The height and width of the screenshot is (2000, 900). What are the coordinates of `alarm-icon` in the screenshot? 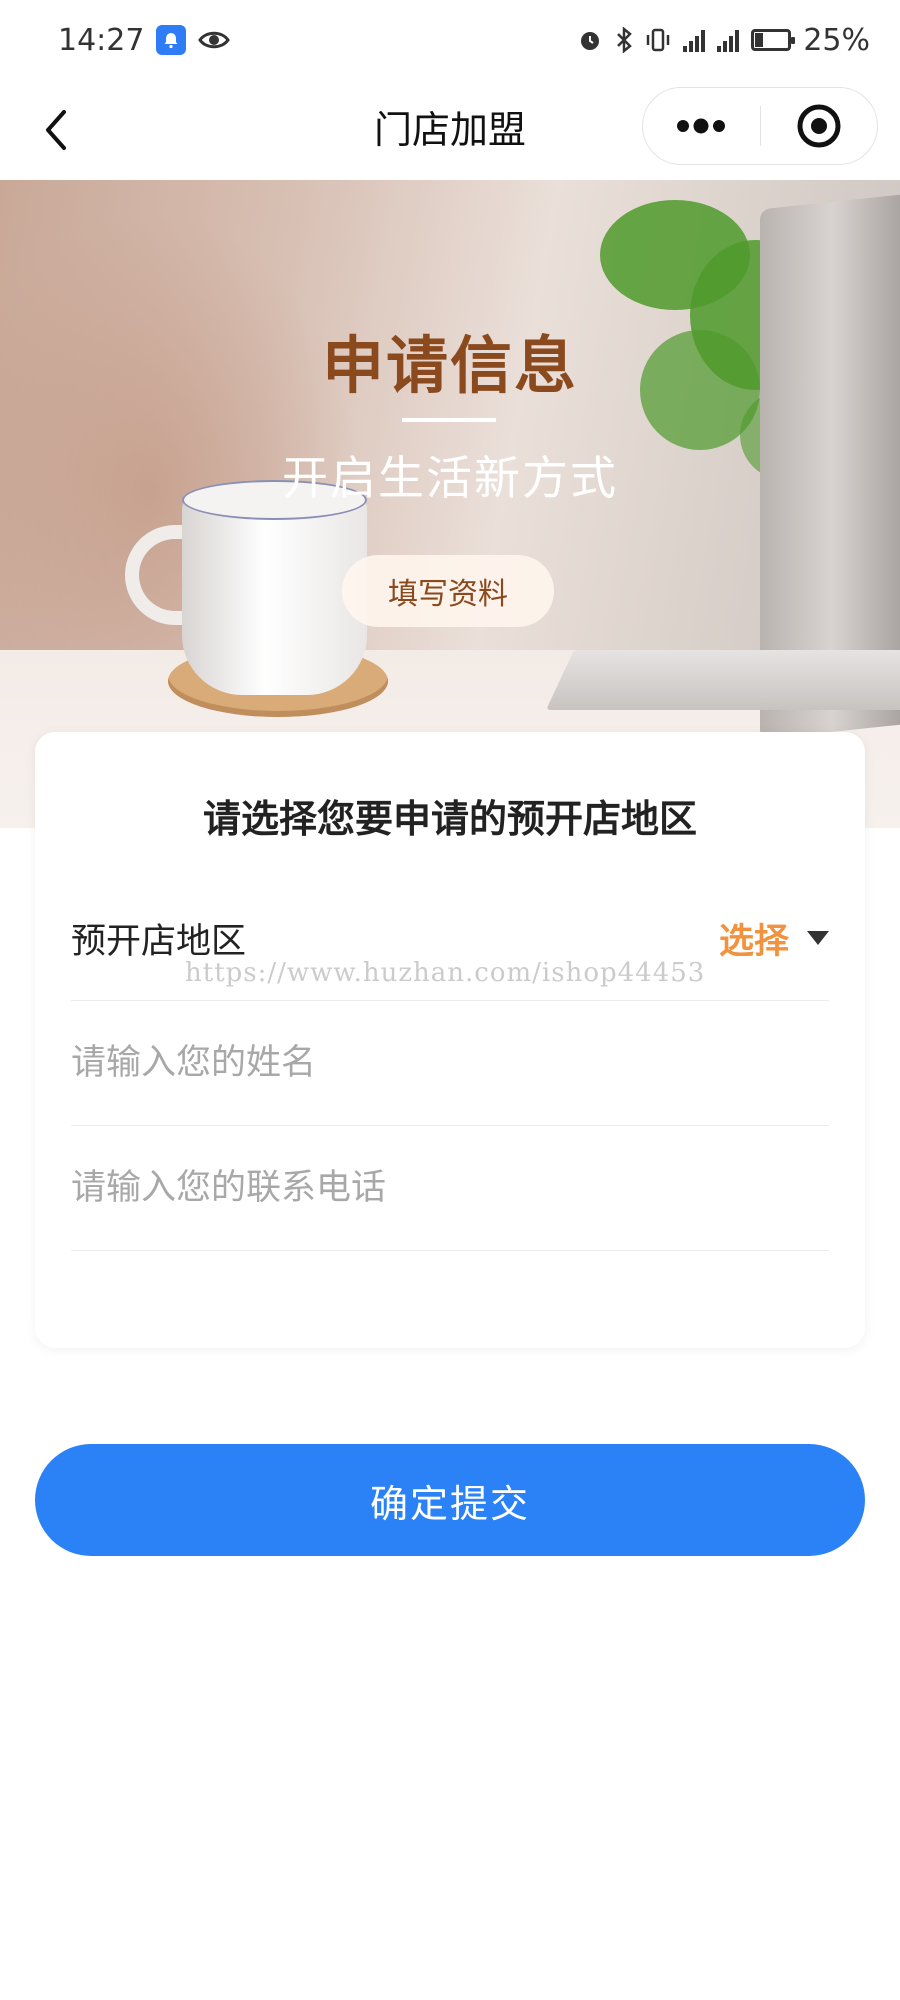 It's located at (590, 40).